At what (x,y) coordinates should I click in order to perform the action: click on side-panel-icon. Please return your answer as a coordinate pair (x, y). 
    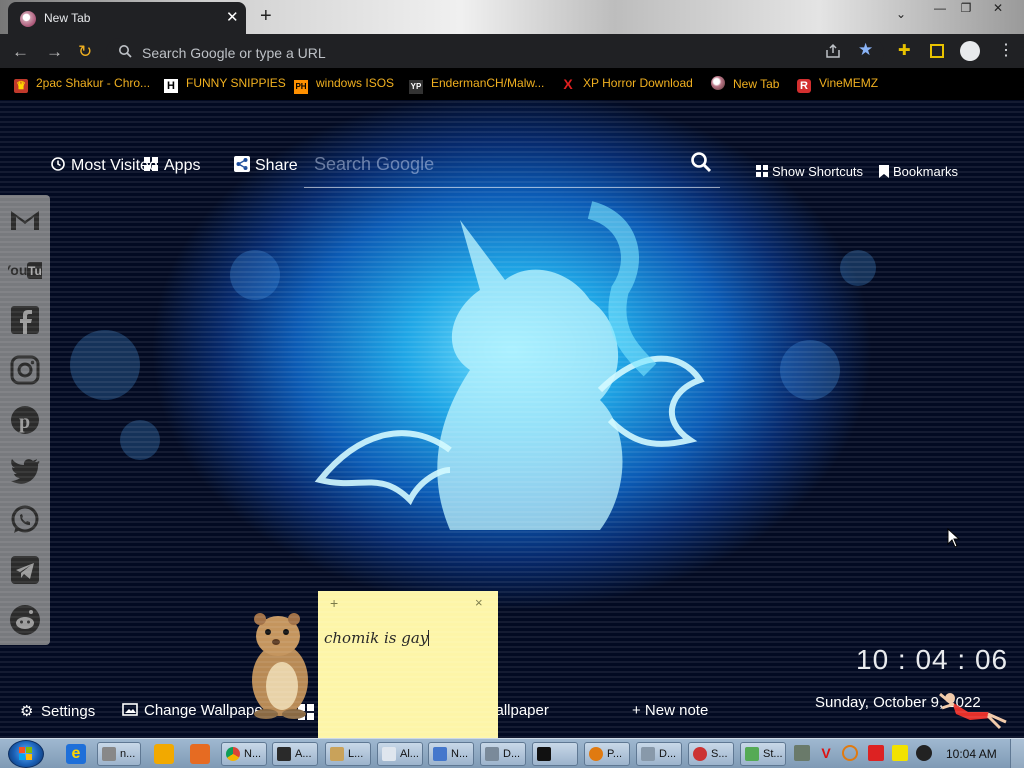
    Looking at the image, I should click on (937, 51).